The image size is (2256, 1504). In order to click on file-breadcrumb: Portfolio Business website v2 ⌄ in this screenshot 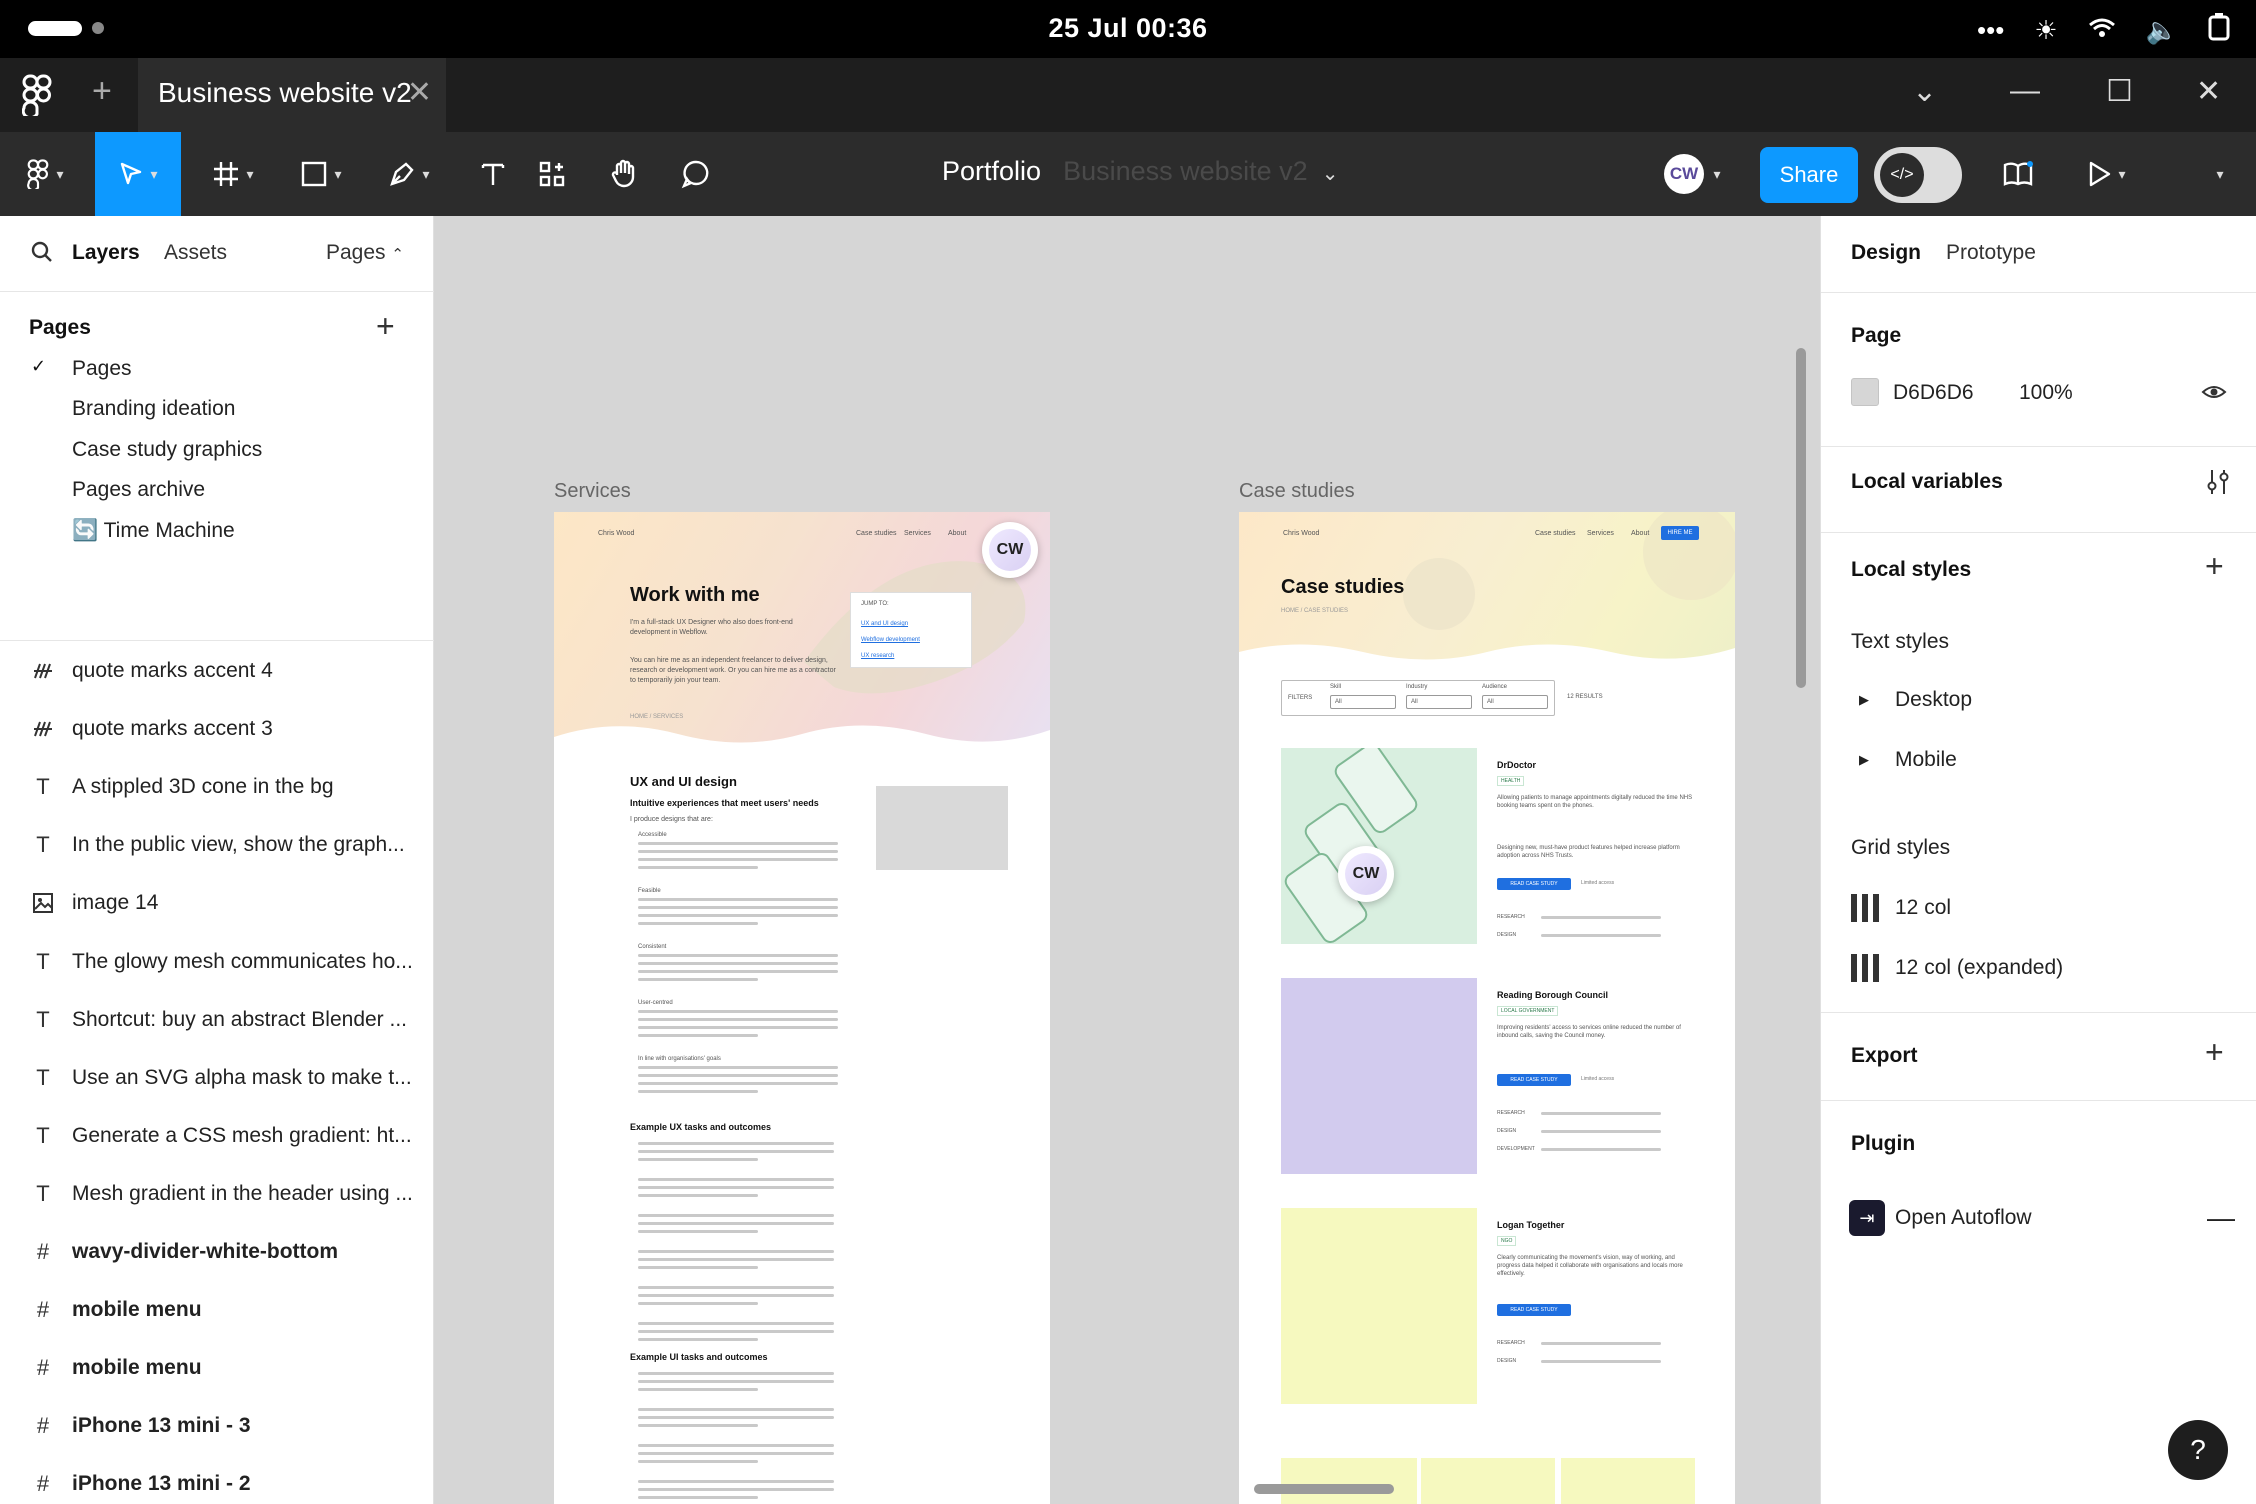, I will do `click(1140, 171)`.